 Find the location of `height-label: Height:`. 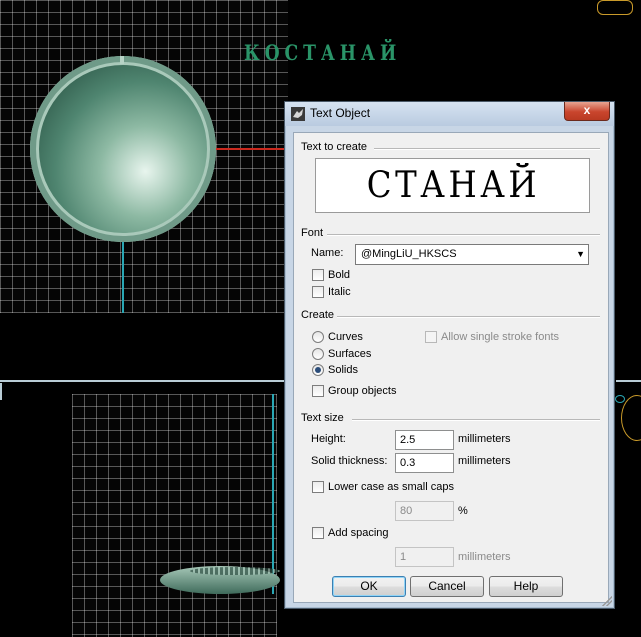

height-label: Height: is located at coordinates (328, 439).